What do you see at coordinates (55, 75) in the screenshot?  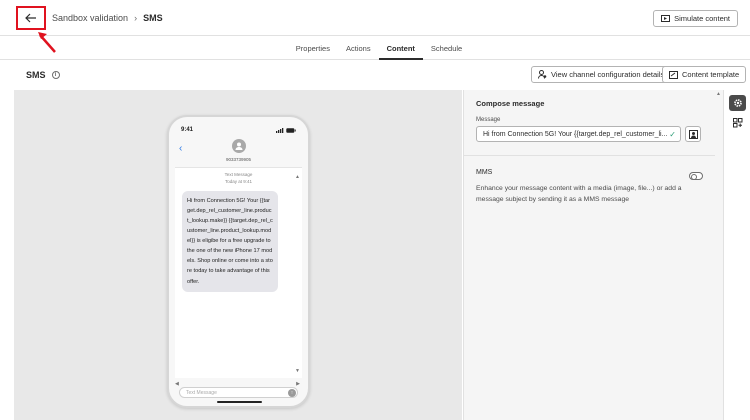 I see `info-icon: i` at bounding box center [55, 75].